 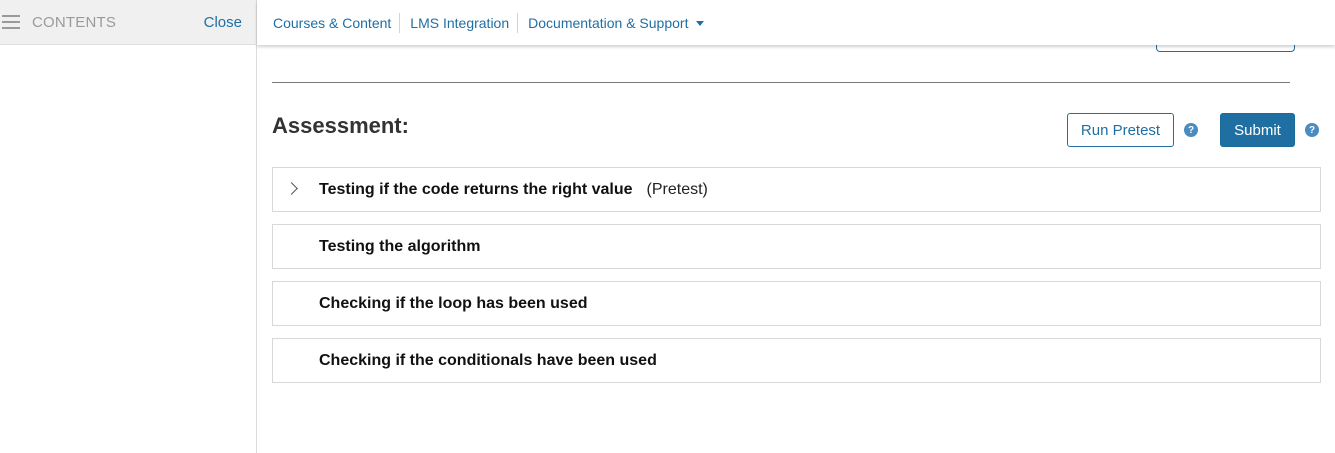 I want to click on submit-help-icon: ?, so click(x=1312, y=130).